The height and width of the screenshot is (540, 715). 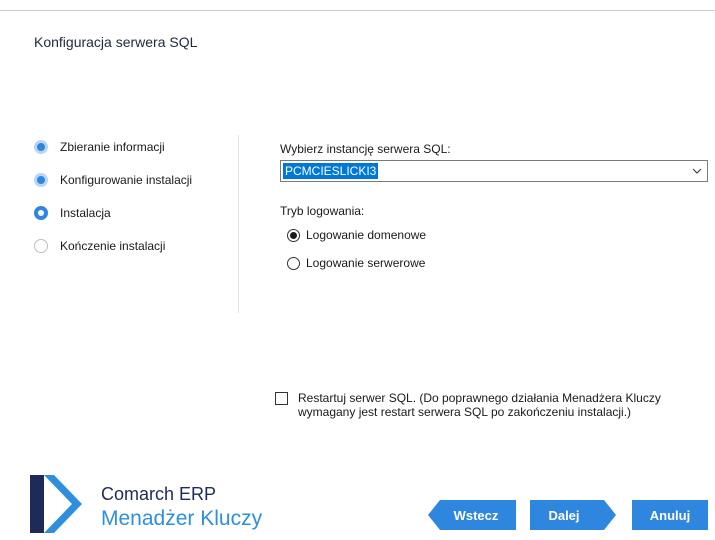 I want to click on radio-server-login: Logowanie serwerowe, so click(x=356, y=263).